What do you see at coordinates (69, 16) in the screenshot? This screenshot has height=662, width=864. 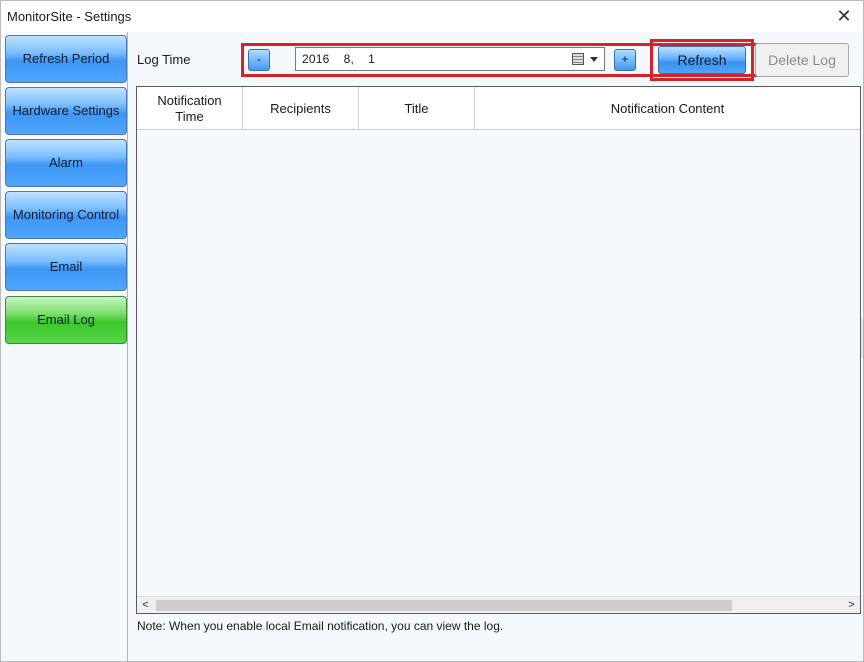 I see `window-title: MonitorSite - Settings` at bounding box center [69, 16].